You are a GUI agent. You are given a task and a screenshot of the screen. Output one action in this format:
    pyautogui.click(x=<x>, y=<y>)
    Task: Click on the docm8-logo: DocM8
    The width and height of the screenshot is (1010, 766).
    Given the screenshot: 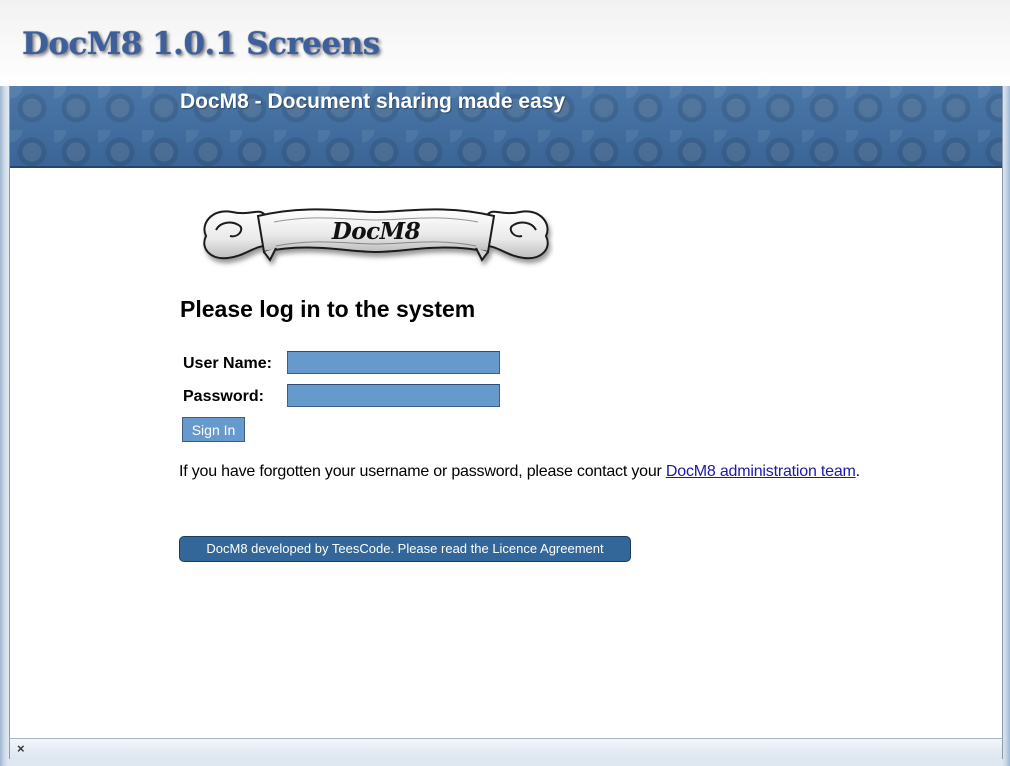 What is the action you would take?
    pyautogui.click(x=376, y=238)
    